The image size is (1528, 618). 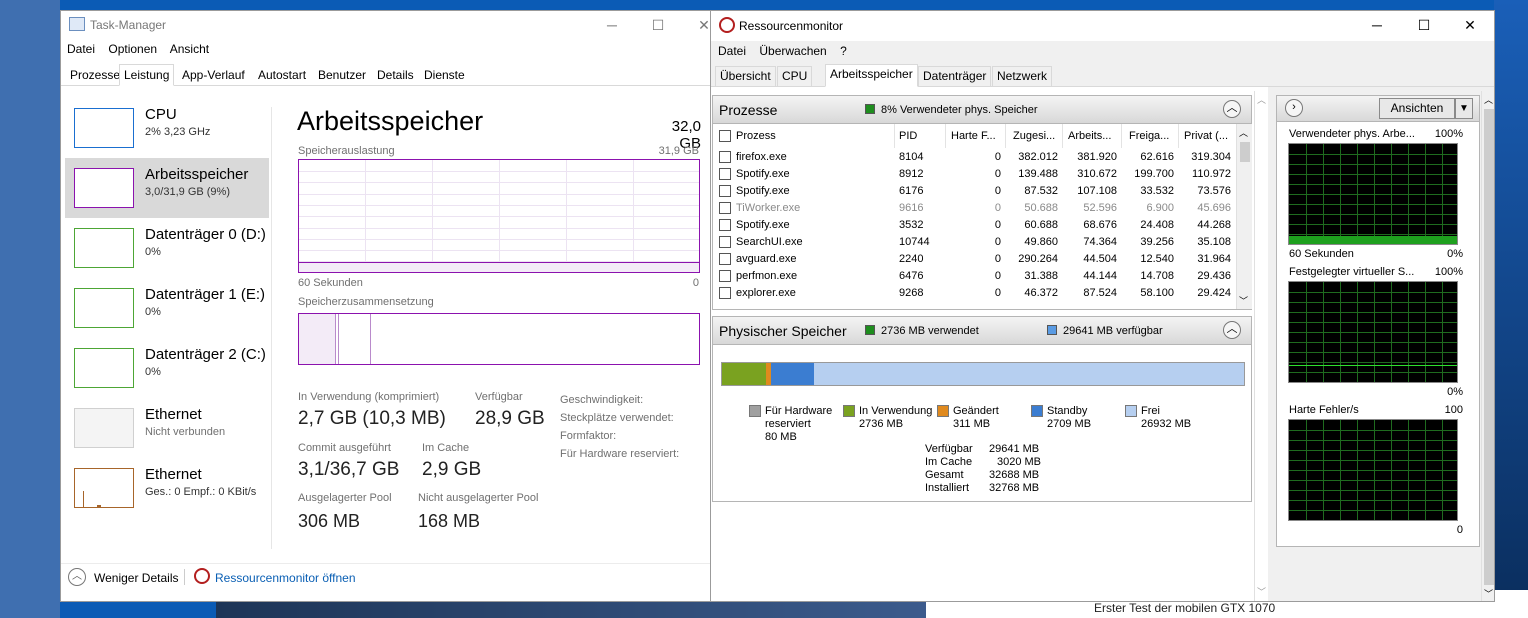 I want to click on table-row: perfmon.exe 6476 0 31.388 44.144 14.708 29.436, so click(x=975, y=276).